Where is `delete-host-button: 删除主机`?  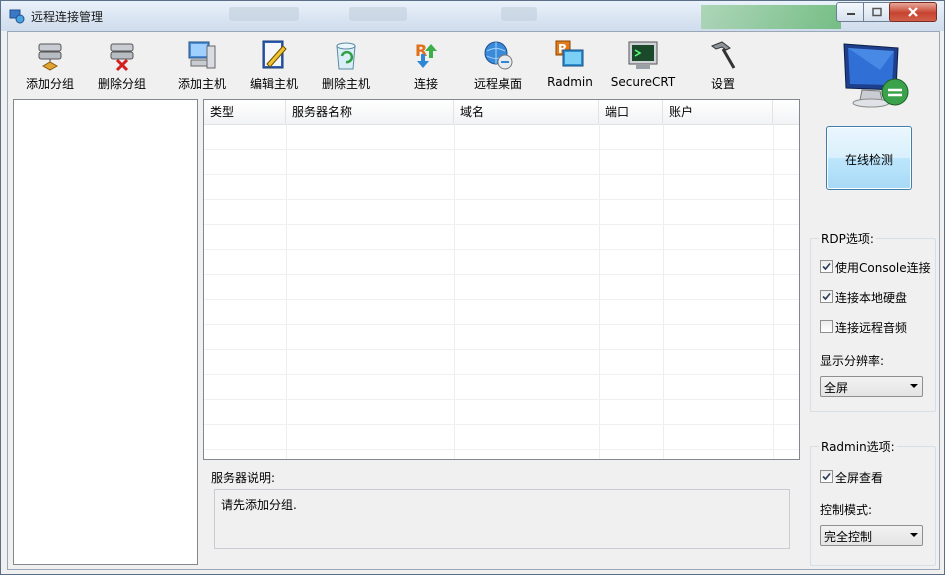 delete-host-button: 删除主机 is located at coordinates (346, 63).